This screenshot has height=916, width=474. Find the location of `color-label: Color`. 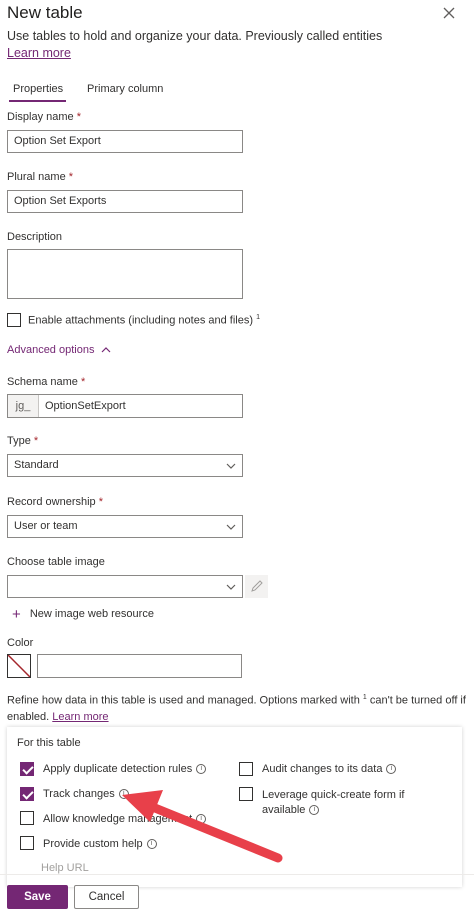

color-label: Color is located at coordinates (20, 643).